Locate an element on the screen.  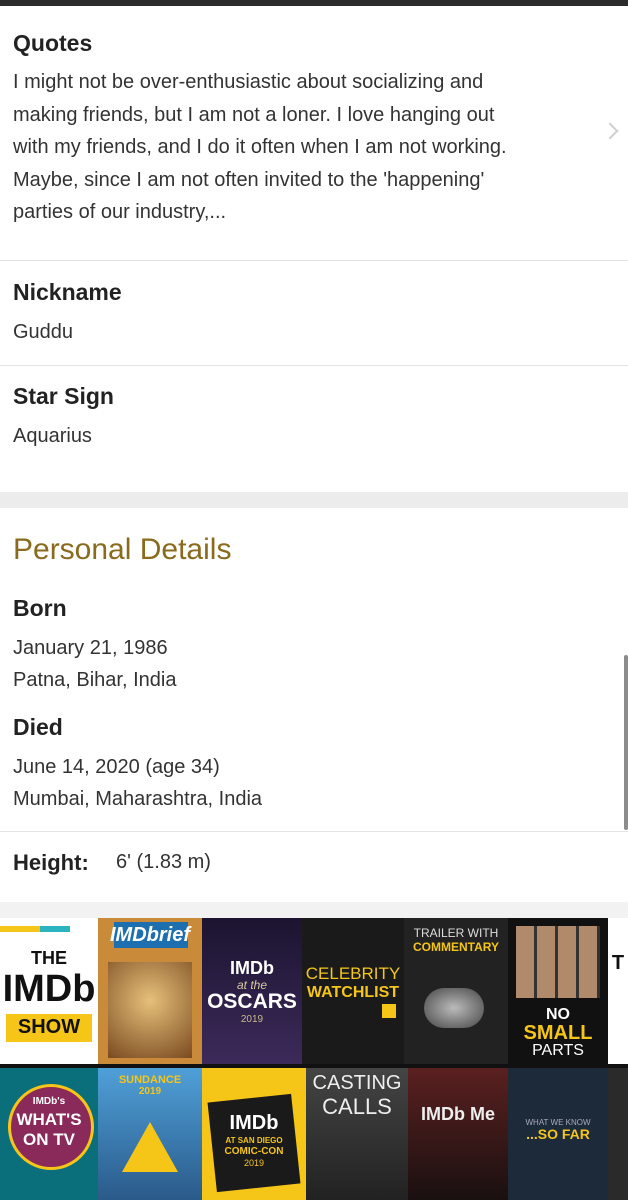
whats-on-tv-text: IMDb's is located at coordinates (49, 1101).